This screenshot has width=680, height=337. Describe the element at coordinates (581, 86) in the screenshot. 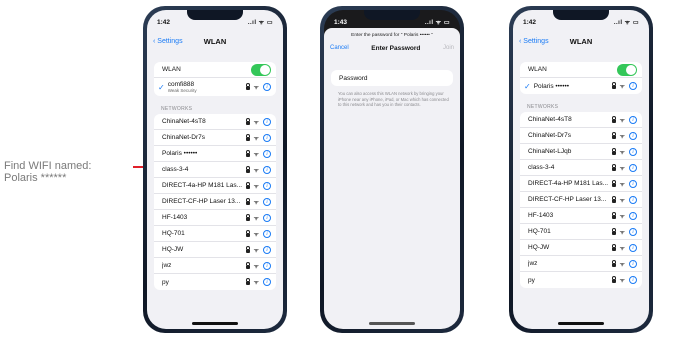

I see `connected-network-row: ✓ Polaris •••••• ᯤi` at that location.